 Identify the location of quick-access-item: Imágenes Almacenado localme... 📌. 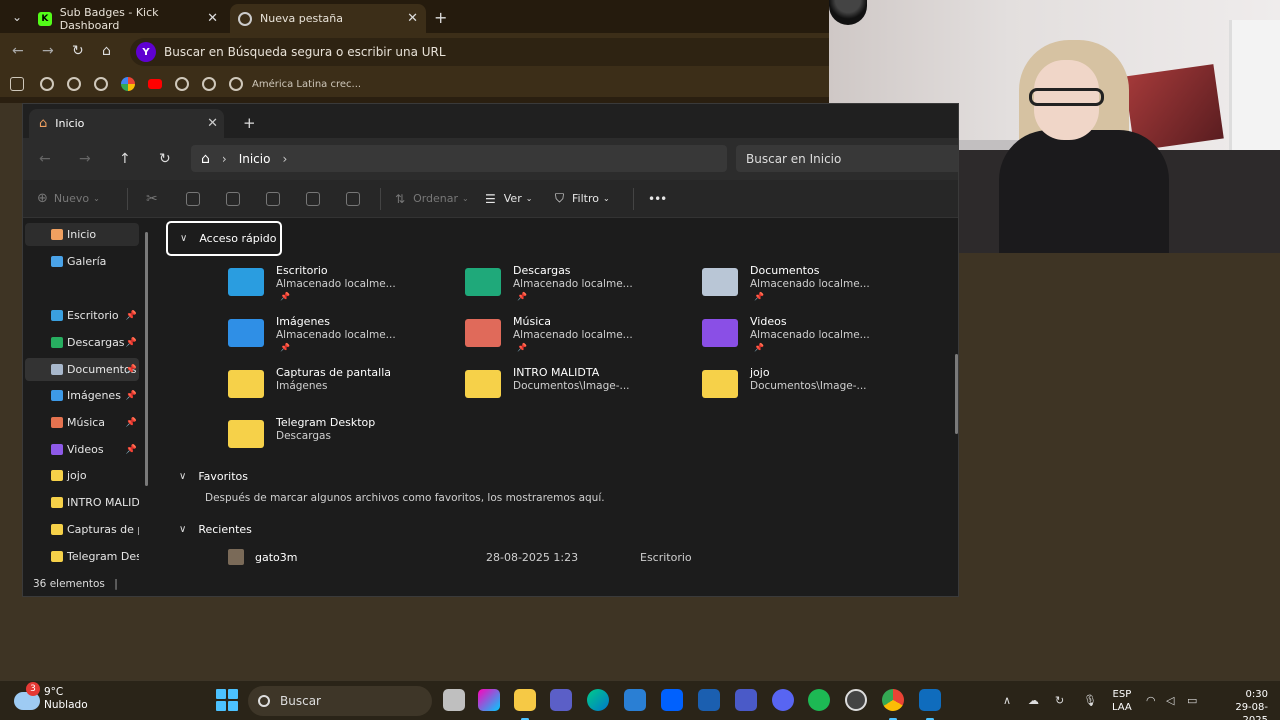
(338, 337).